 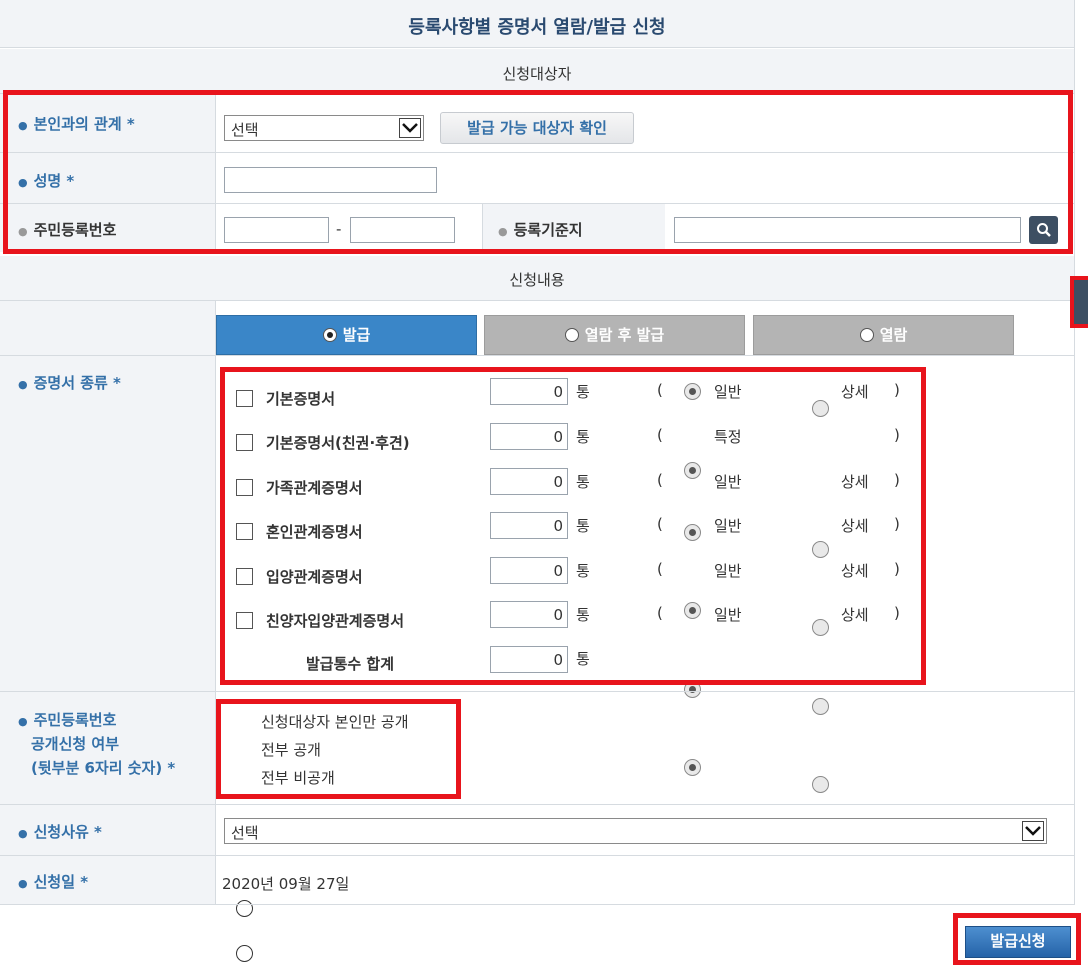 I want to click on tab-view-then-issue-radio, so click(x=571, y=335).